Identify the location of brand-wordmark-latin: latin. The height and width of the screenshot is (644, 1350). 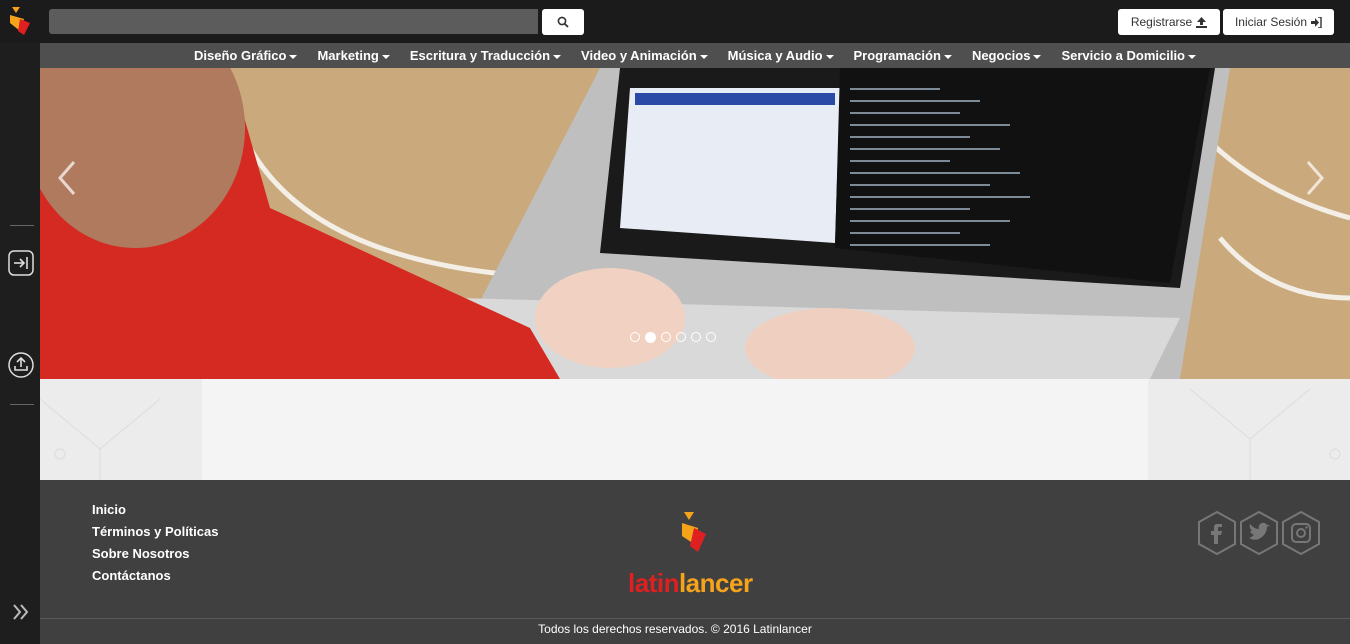
(653, 583).